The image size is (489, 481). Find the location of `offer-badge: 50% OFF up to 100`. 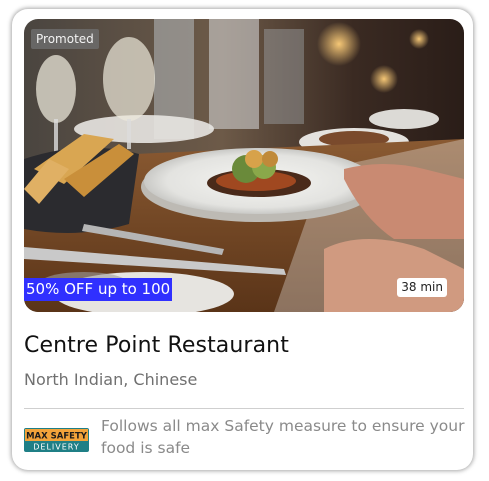

offer-badge: 50% OFF up to 100 is located at coordinates (98, 289).